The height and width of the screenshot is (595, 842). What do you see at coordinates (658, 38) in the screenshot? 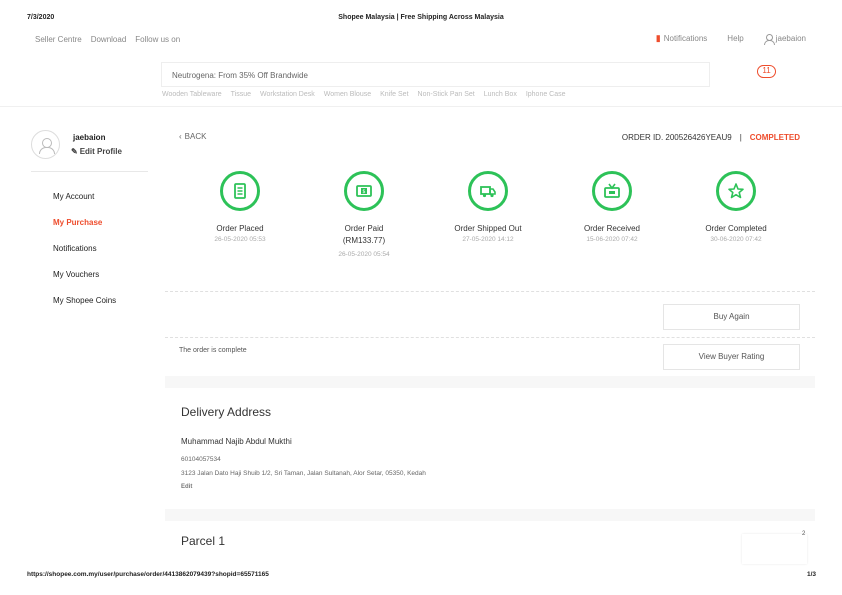
I see `bell-icon: ▮` at bounding box center [658, 38].